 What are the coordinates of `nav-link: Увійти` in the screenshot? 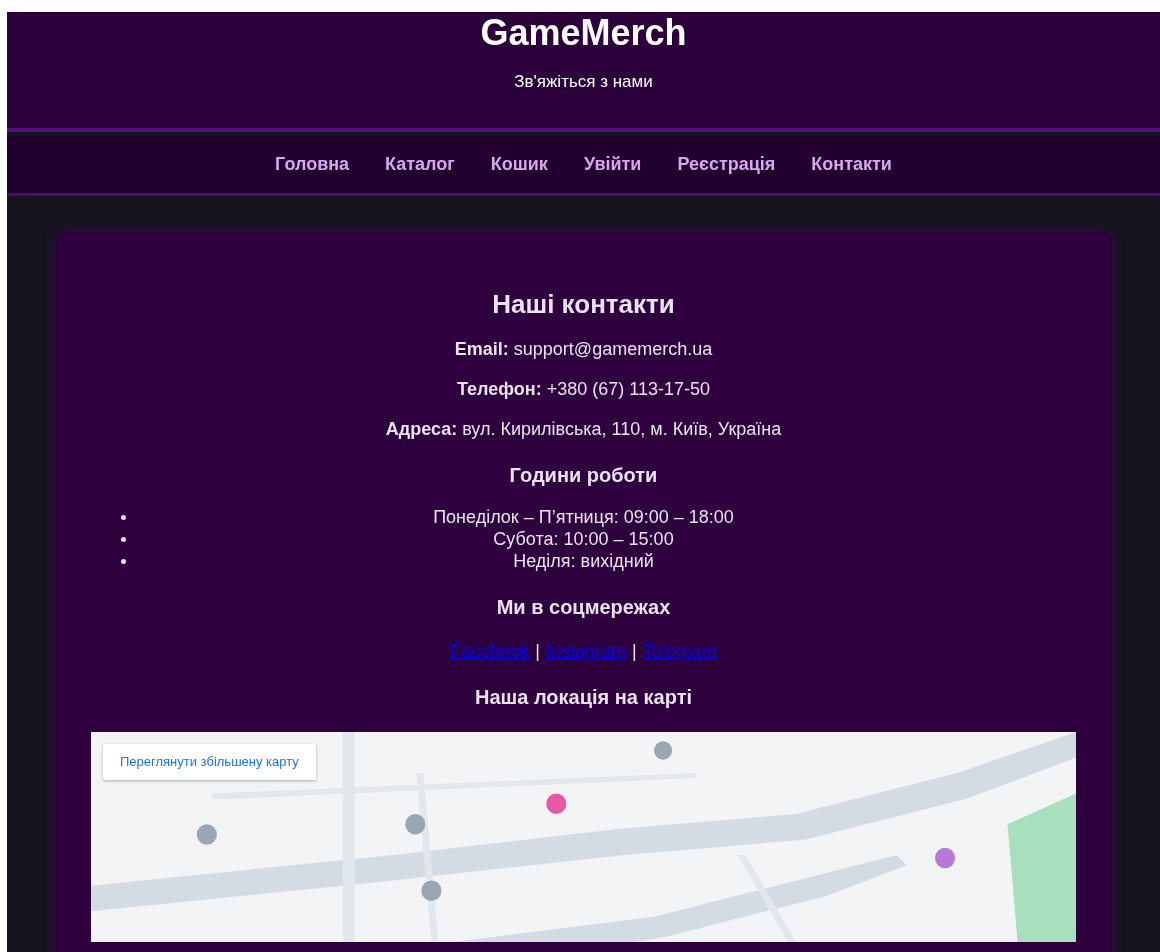 It's located at (612, 164).